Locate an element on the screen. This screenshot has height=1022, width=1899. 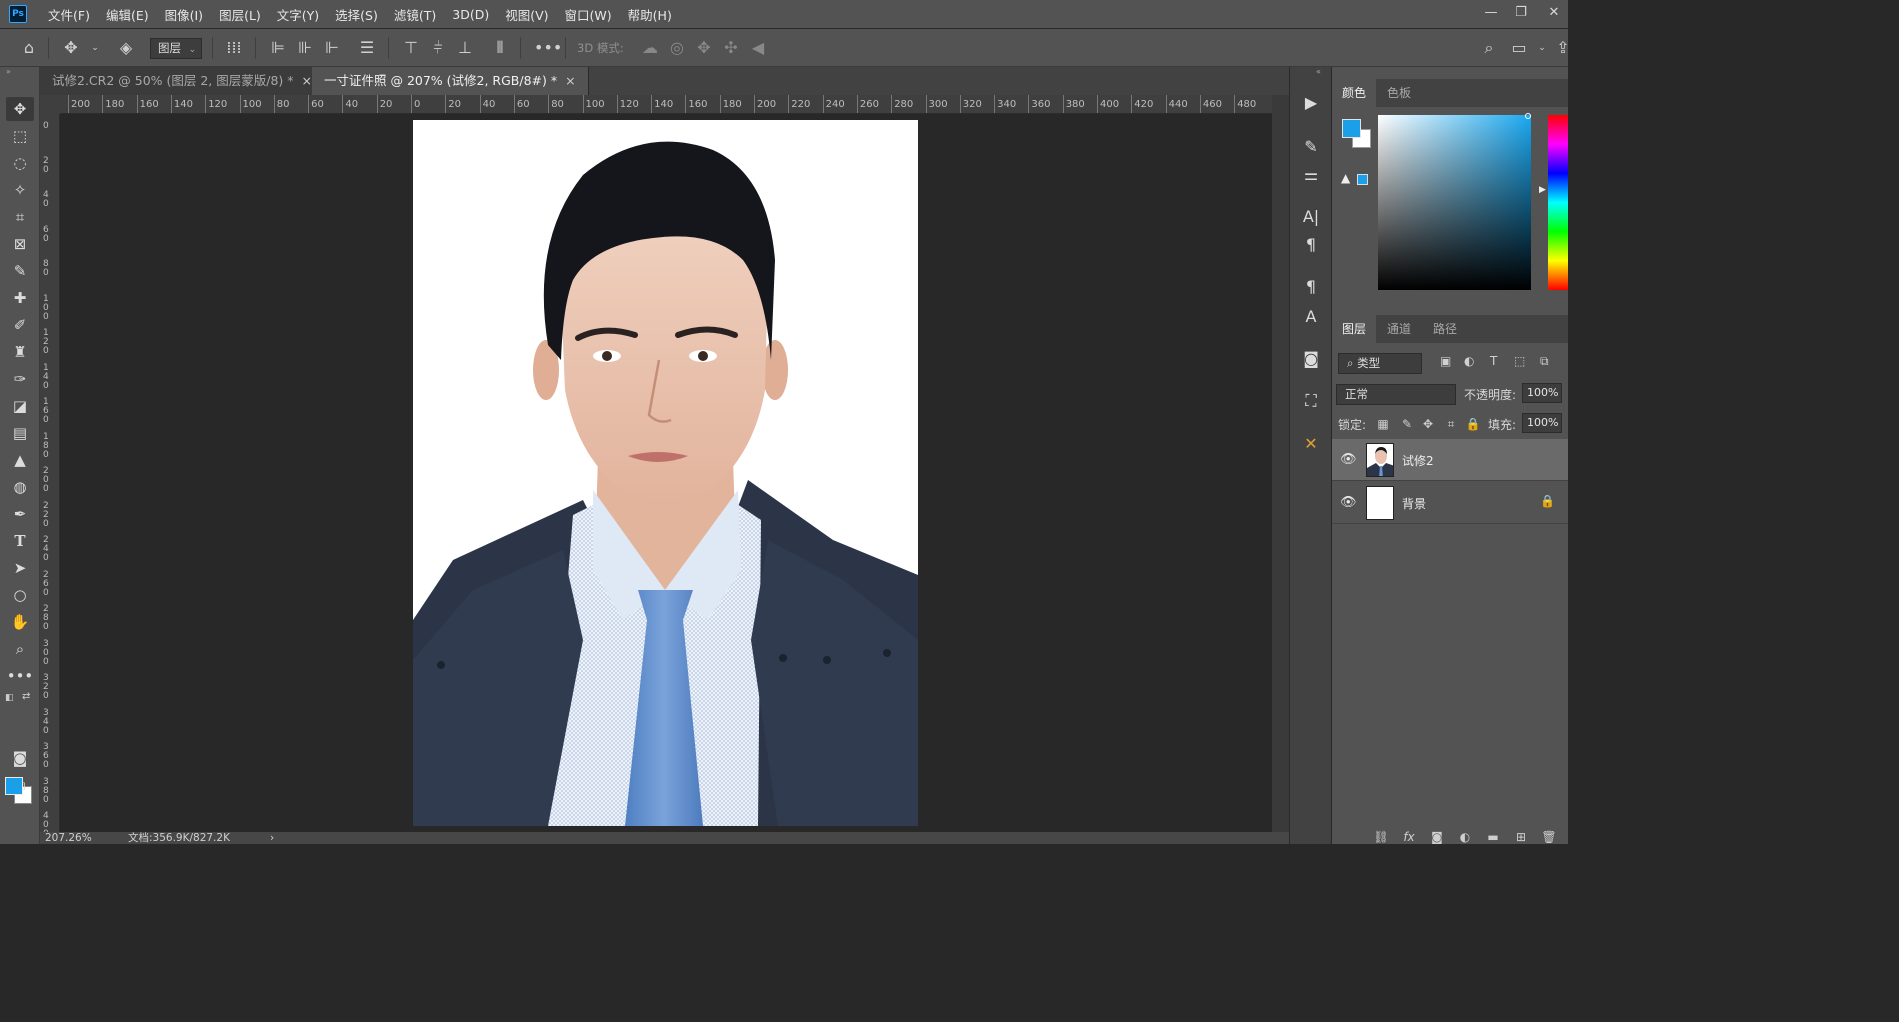
character-styles-icon: A is located at coordinates (1311, 317).